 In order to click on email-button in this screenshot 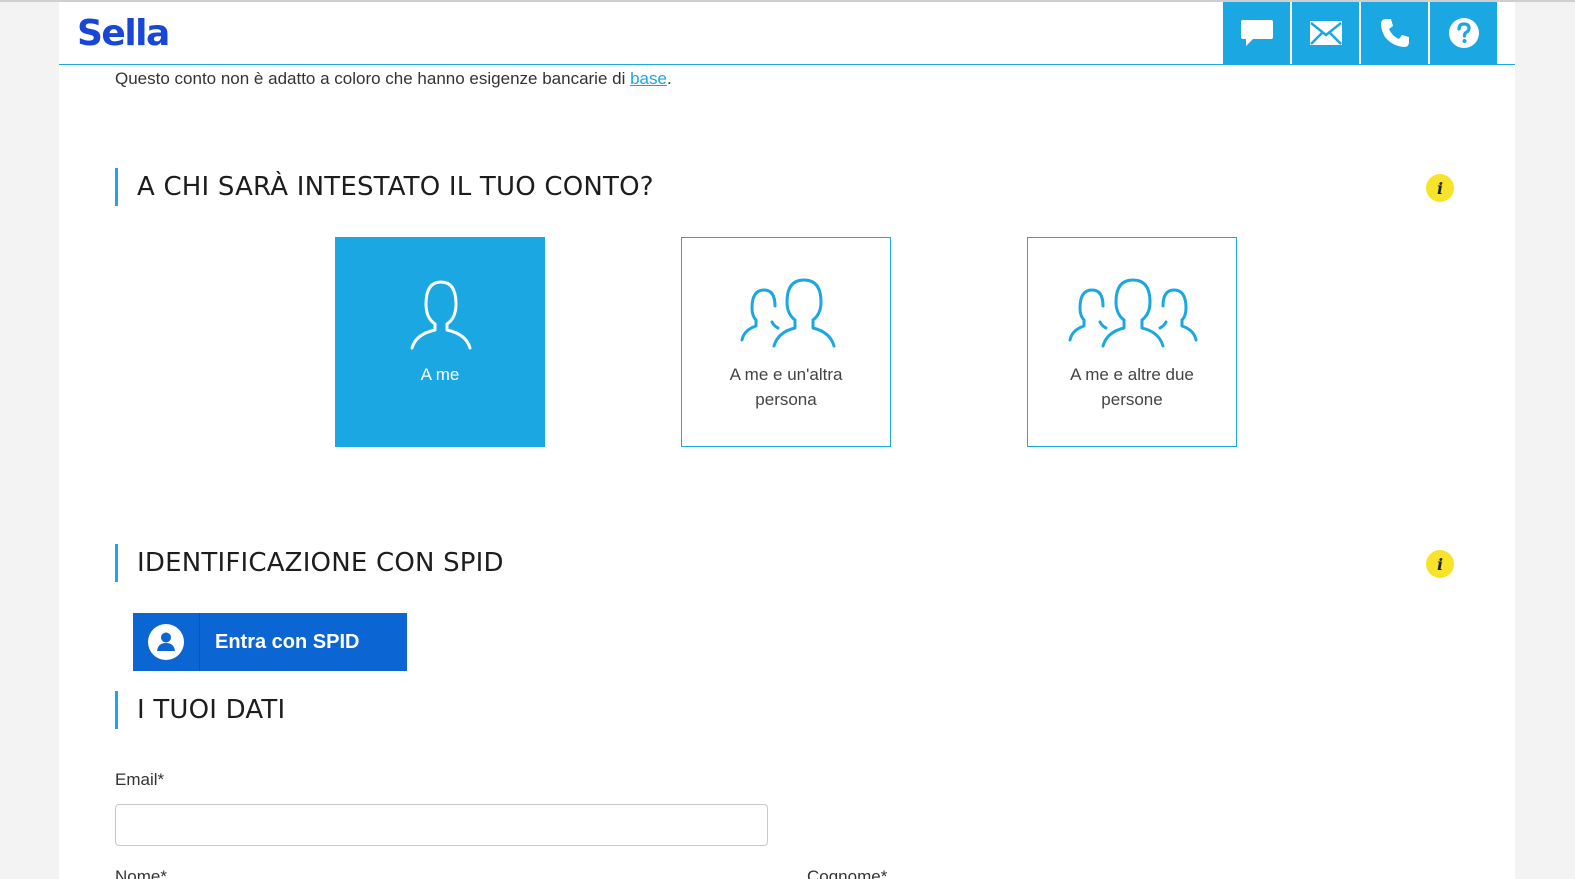, I will do `click(1325, 33)`.